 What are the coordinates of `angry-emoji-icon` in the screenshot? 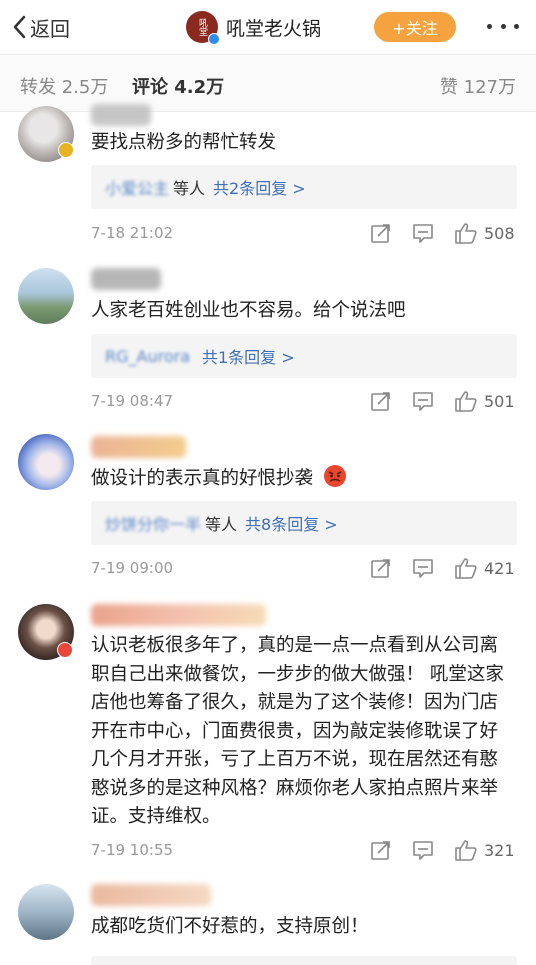 It's located at (334, 476).